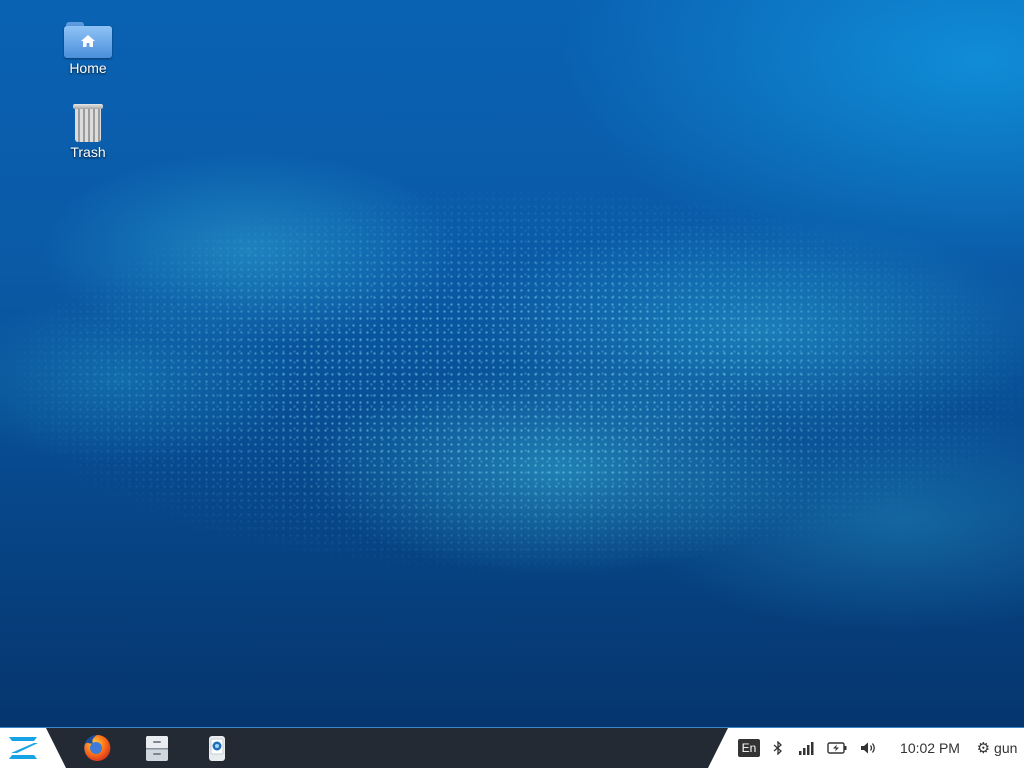  Describe the element at coordinates (23, 748) in the screenshot. I see `zorin-logo-icon` at that location.